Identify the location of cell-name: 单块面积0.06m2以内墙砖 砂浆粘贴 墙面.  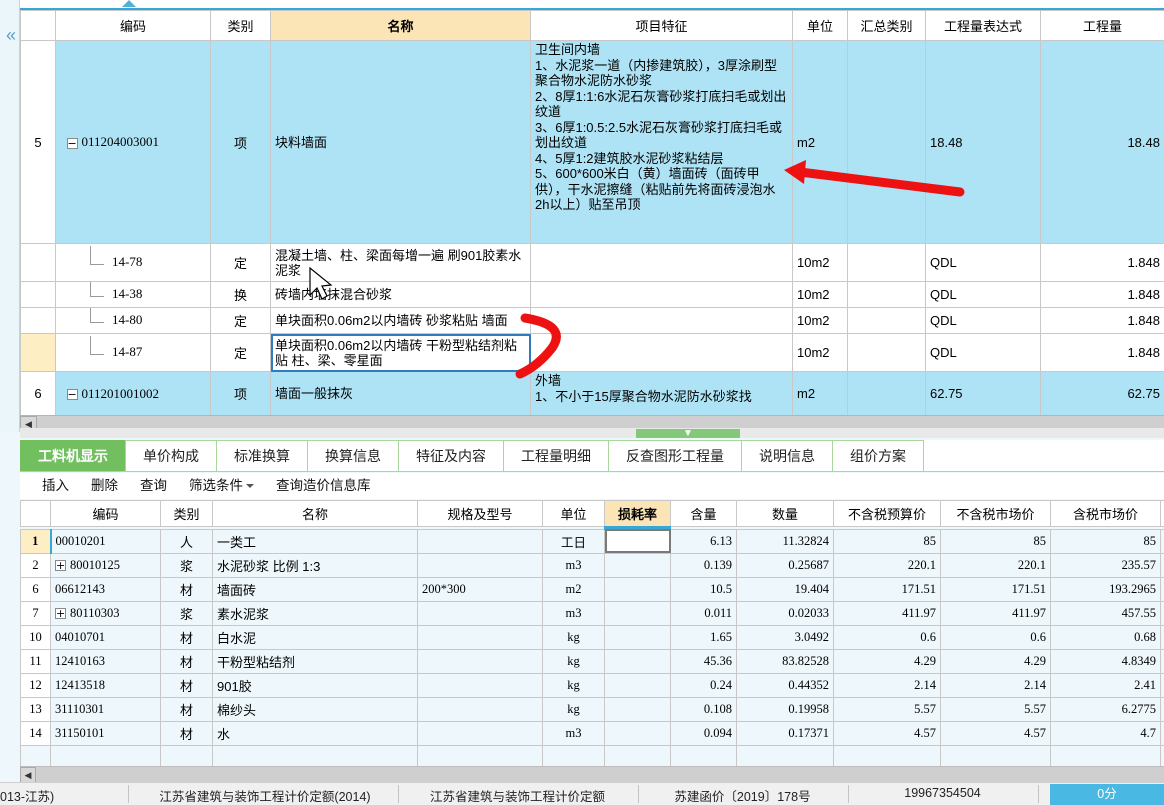
(400, 320).